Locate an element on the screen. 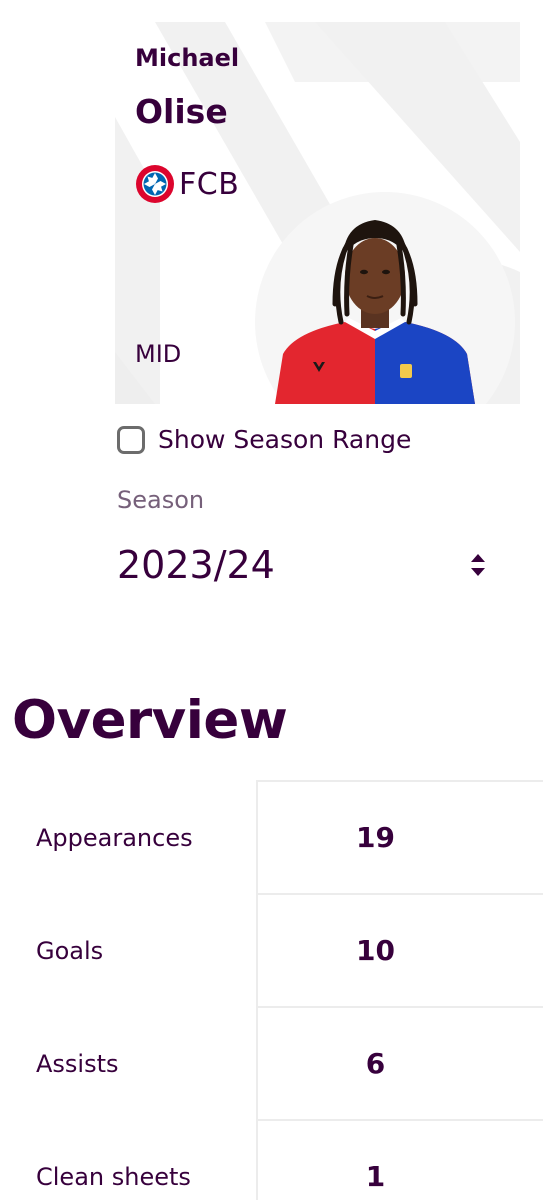 The image size is (543, 1200). stat-label: Clean sheets is located at coordinates (113, 1176).